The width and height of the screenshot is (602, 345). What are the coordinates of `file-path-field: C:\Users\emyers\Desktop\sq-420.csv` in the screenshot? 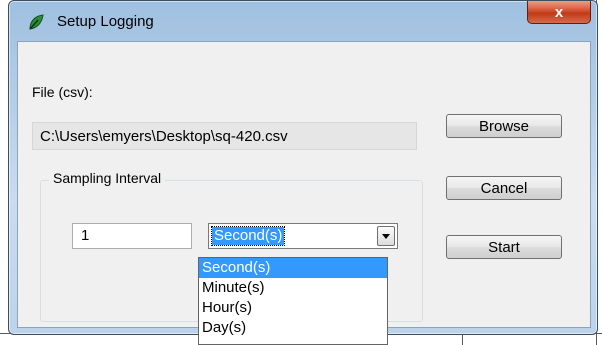 It's located at (224, 136).